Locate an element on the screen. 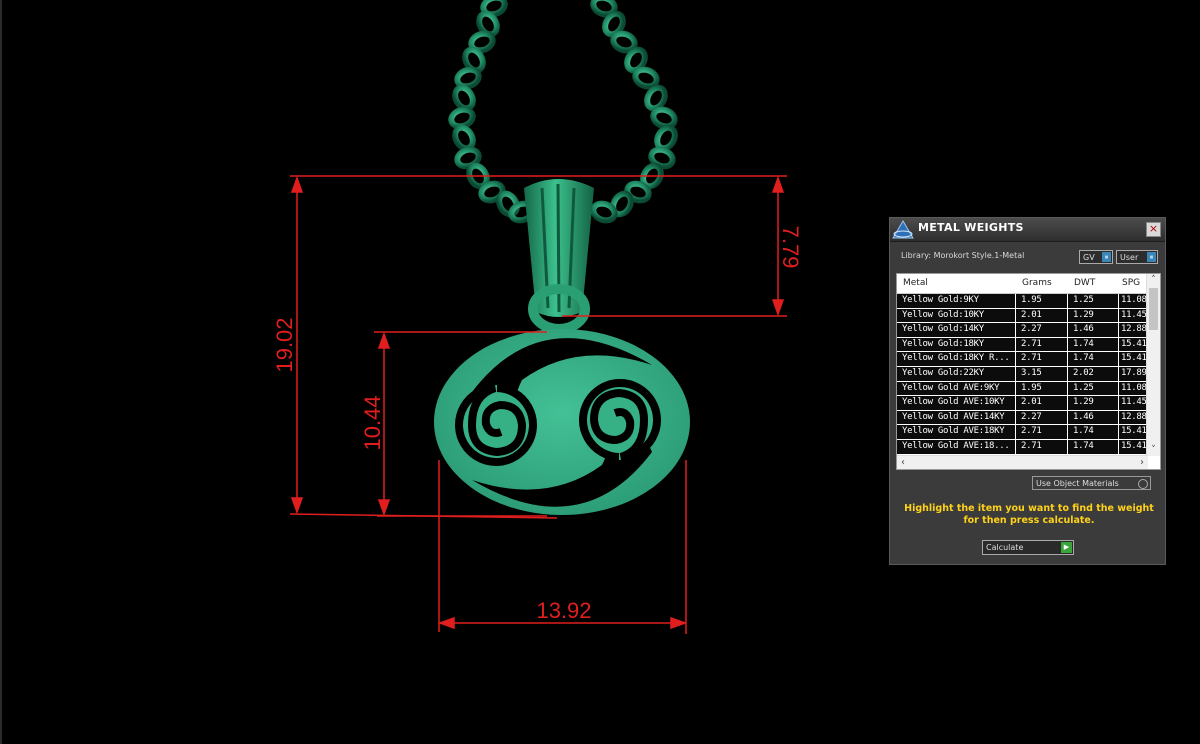 This screenshot has height=744, width=1200. cell-metal: Yellow Gold:14KY is located at coordinates (943, 329).